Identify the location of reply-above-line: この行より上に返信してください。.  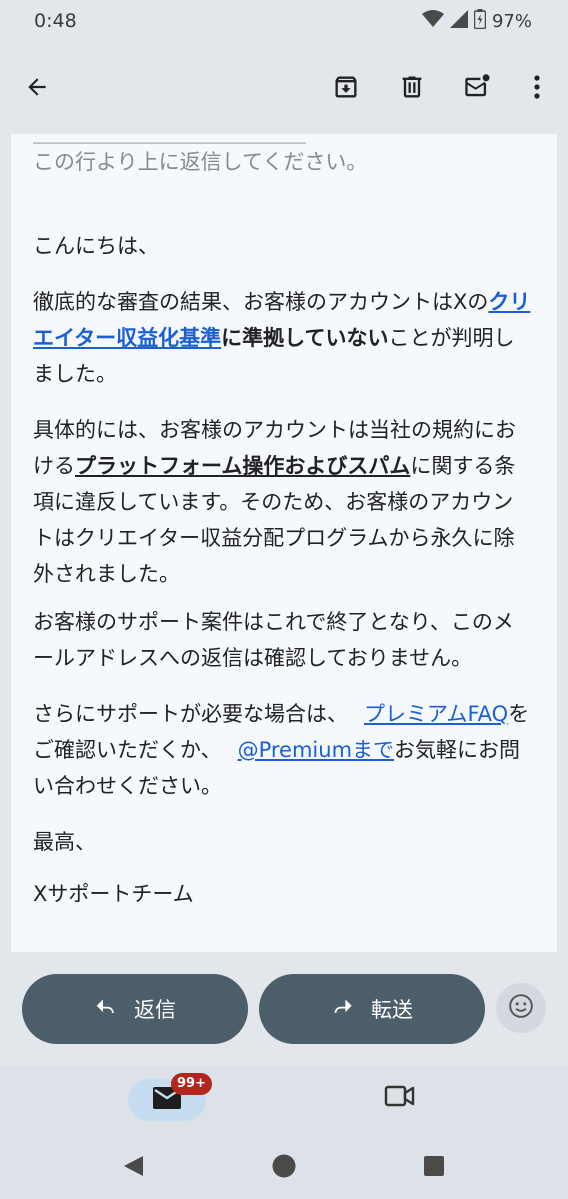
(200, 162).